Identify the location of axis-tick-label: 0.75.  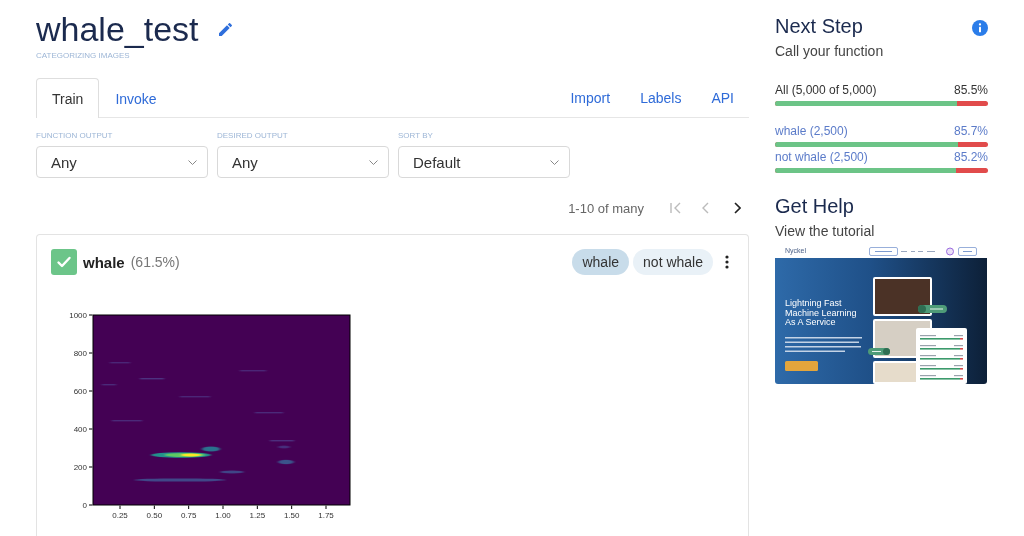
(188, 515).